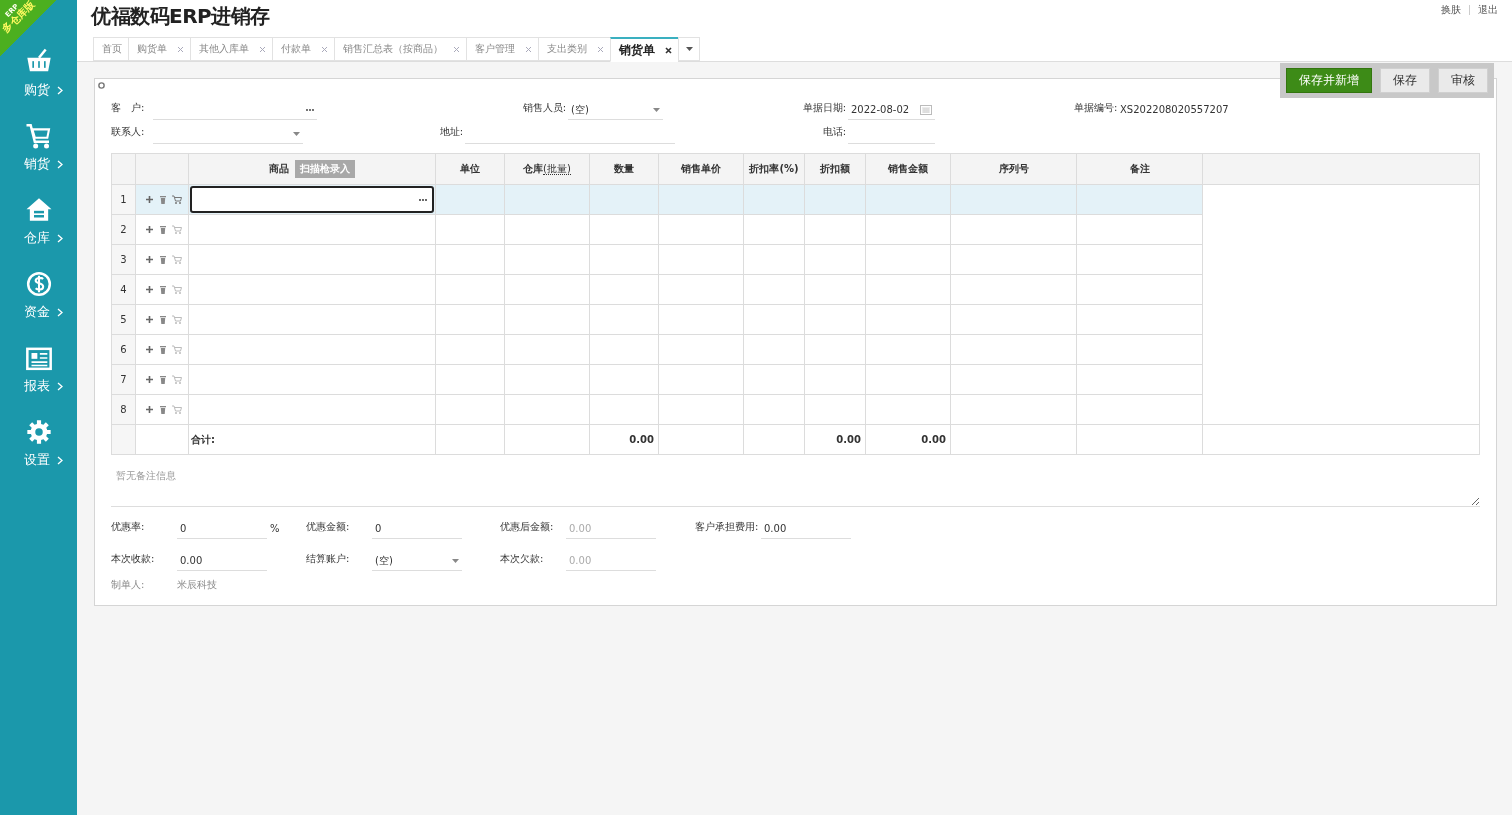 This screenshot has width=1512, height=815. Describe the element at coordinates (1329, 80) in the screenshot. I see `toolbar-button: 保存并新增` at that location.